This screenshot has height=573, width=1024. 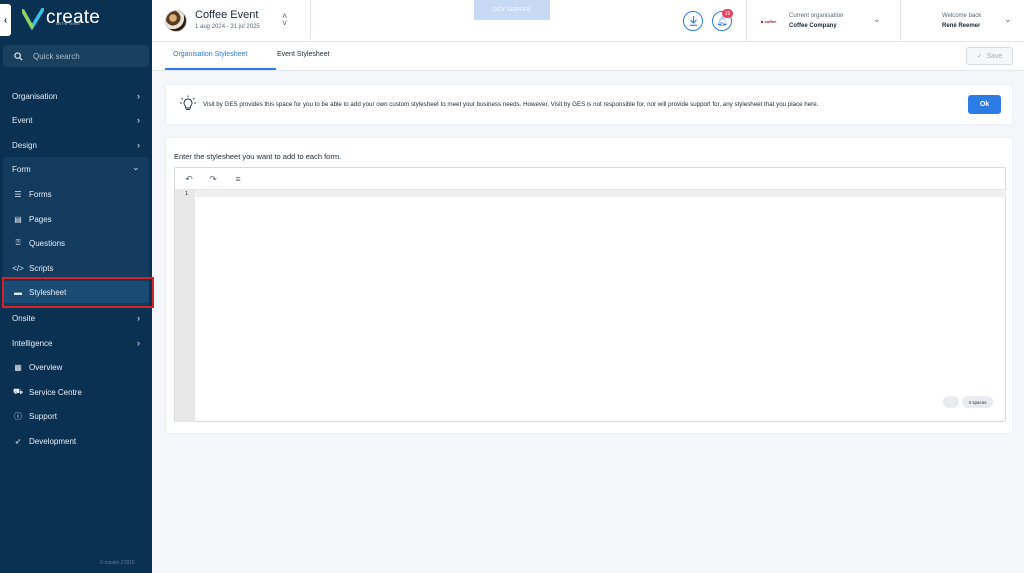 I want to click on tab-organisation-stylesheet: Organisation Stylesheet, so click(x=210, y=54).